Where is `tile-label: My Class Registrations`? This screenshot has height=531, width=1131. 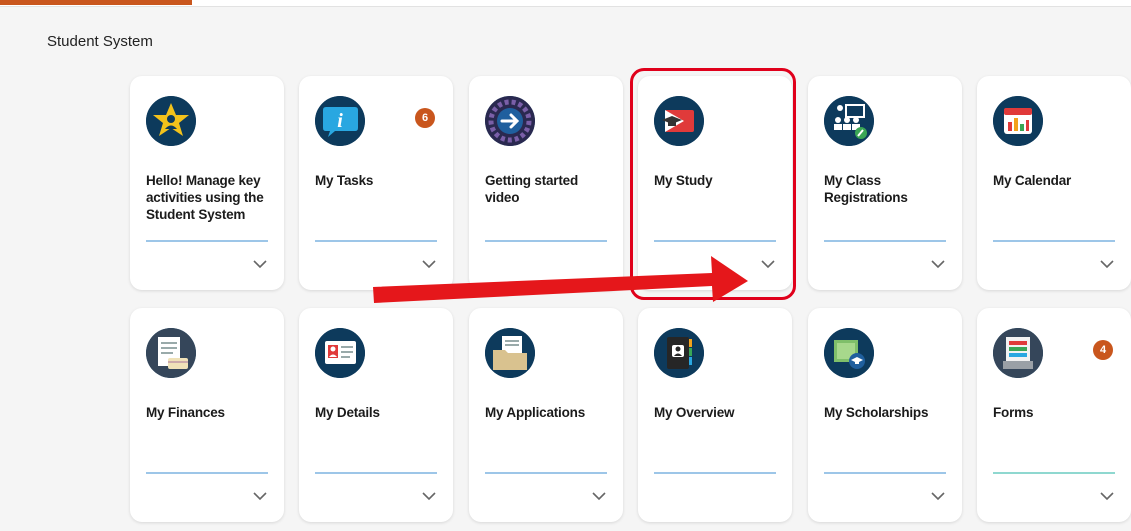 tile-label: My Class Registrations is located at coordinates (866, 189).